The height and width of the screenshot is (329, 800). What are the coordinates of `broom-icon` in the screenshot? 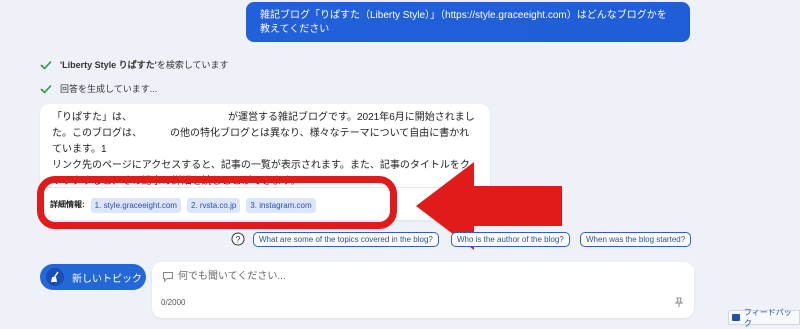 It's located at (55, 277).